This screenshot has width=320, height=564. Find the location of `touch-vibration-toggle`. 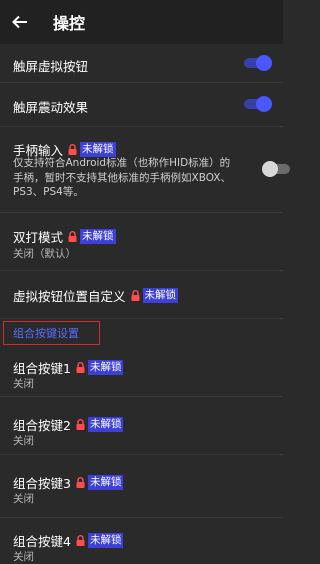

touch-vibration-toggle is located at coordinates (257, 104).